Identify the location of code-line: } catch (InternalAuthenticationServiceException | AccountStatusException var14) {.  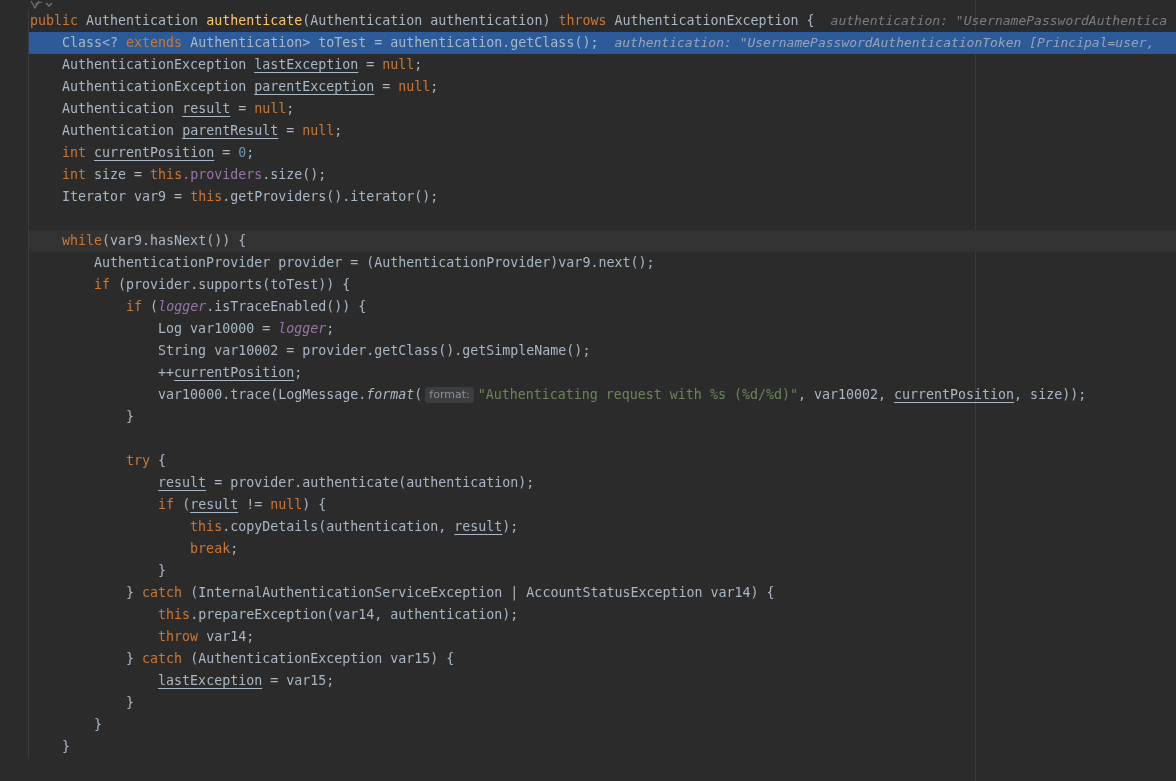
(450, 593).